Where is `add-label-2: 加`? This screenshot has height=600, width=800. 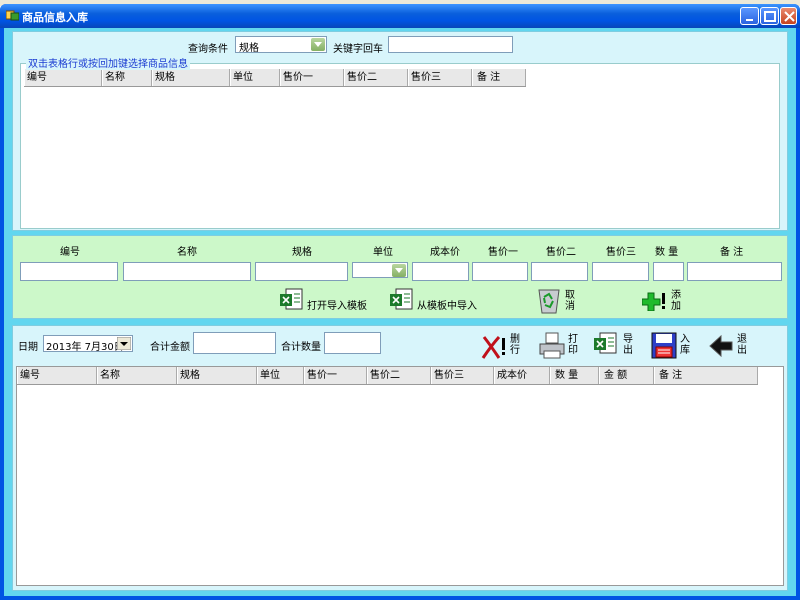
add-label-2: 加 is located at coordinates (676, 306).